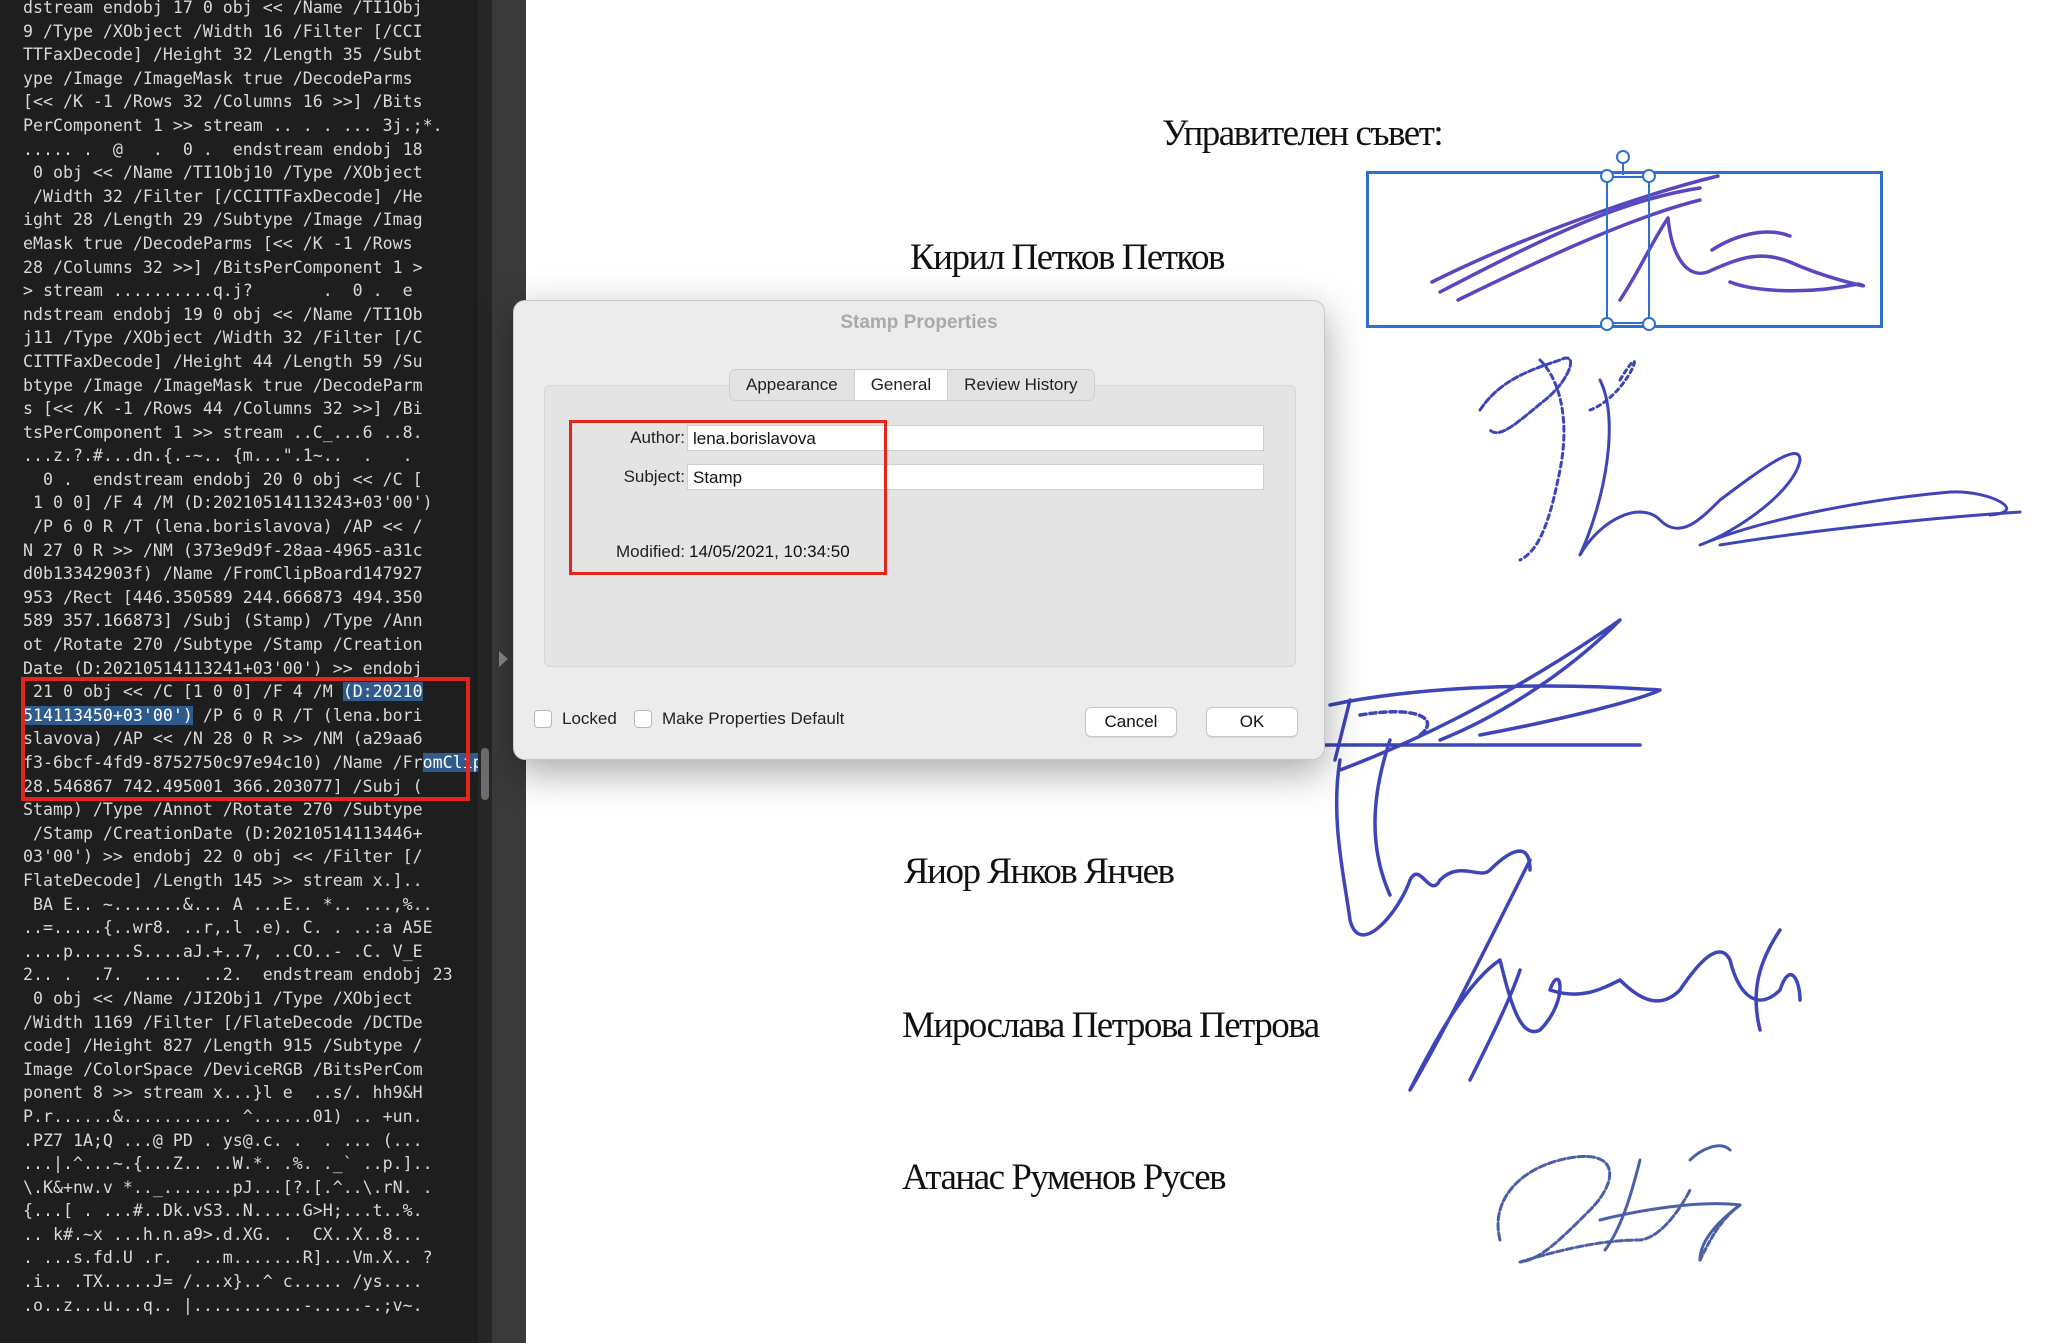  I want to click on source-line: 28.546867 742.495001 366.203077] /Subj (, so click(223, 786).